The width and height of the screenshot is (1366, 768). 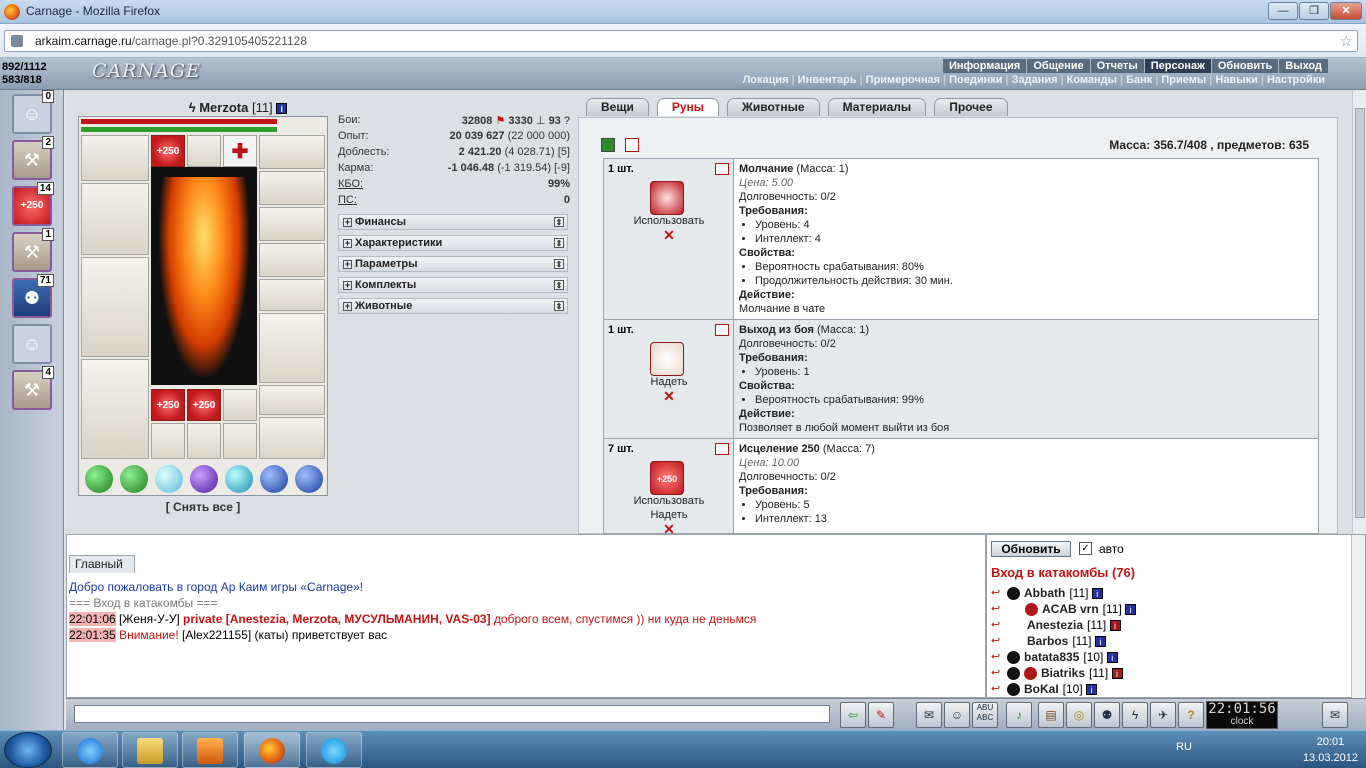 I want to click on taskbar-skype, so click(x=334, y=750).